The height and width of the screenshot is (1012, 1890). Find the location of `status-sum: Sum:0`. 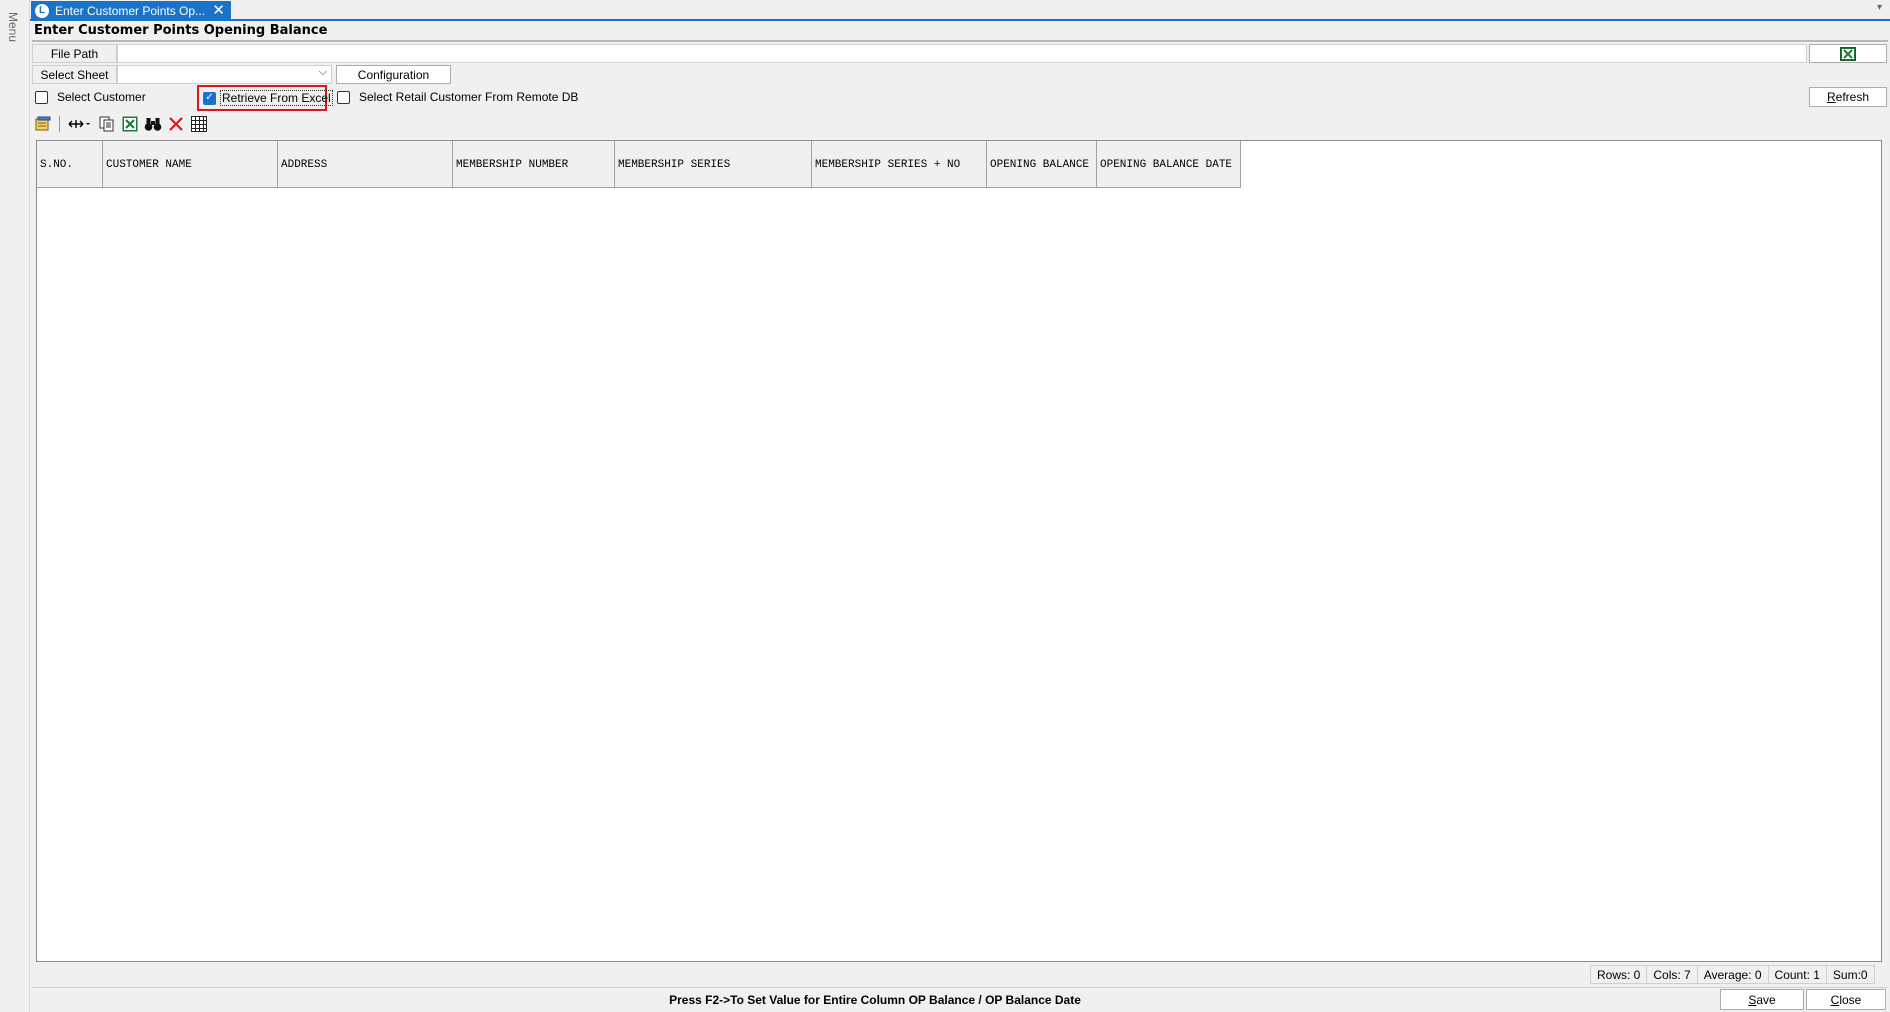

status-sum: Sum:0 is located at coordinates (1850, 974).